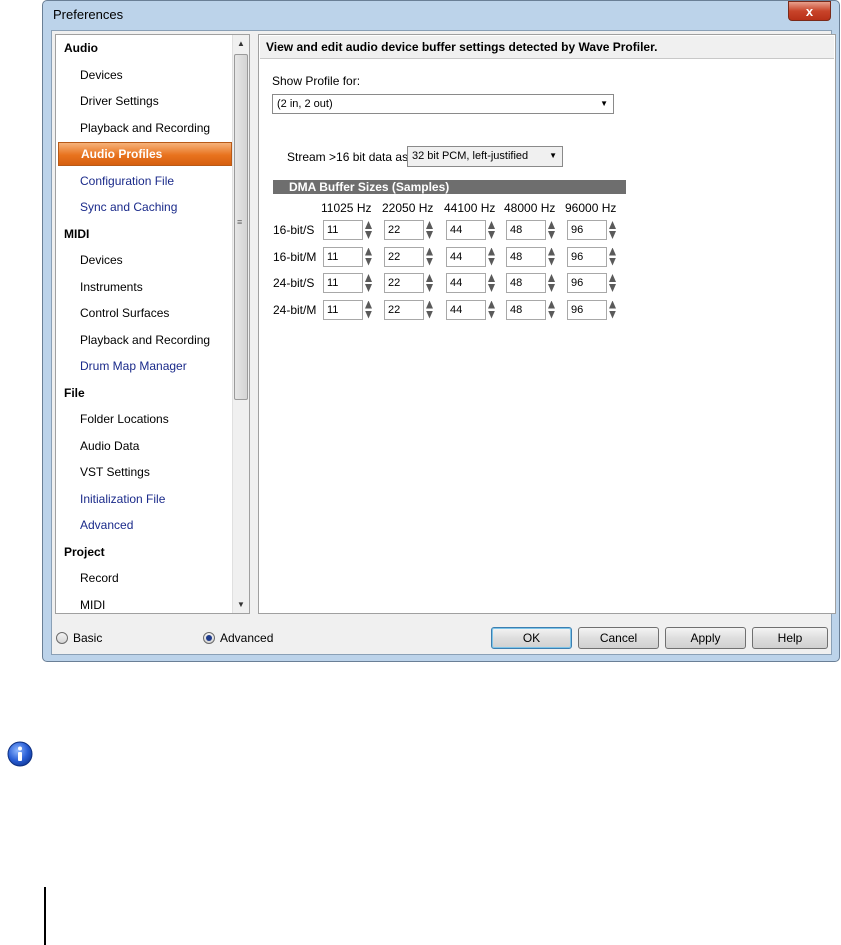  Describe the element at coordinates (618, 638) in the screenshot. I see `cancel-button: Cancel` at that location.